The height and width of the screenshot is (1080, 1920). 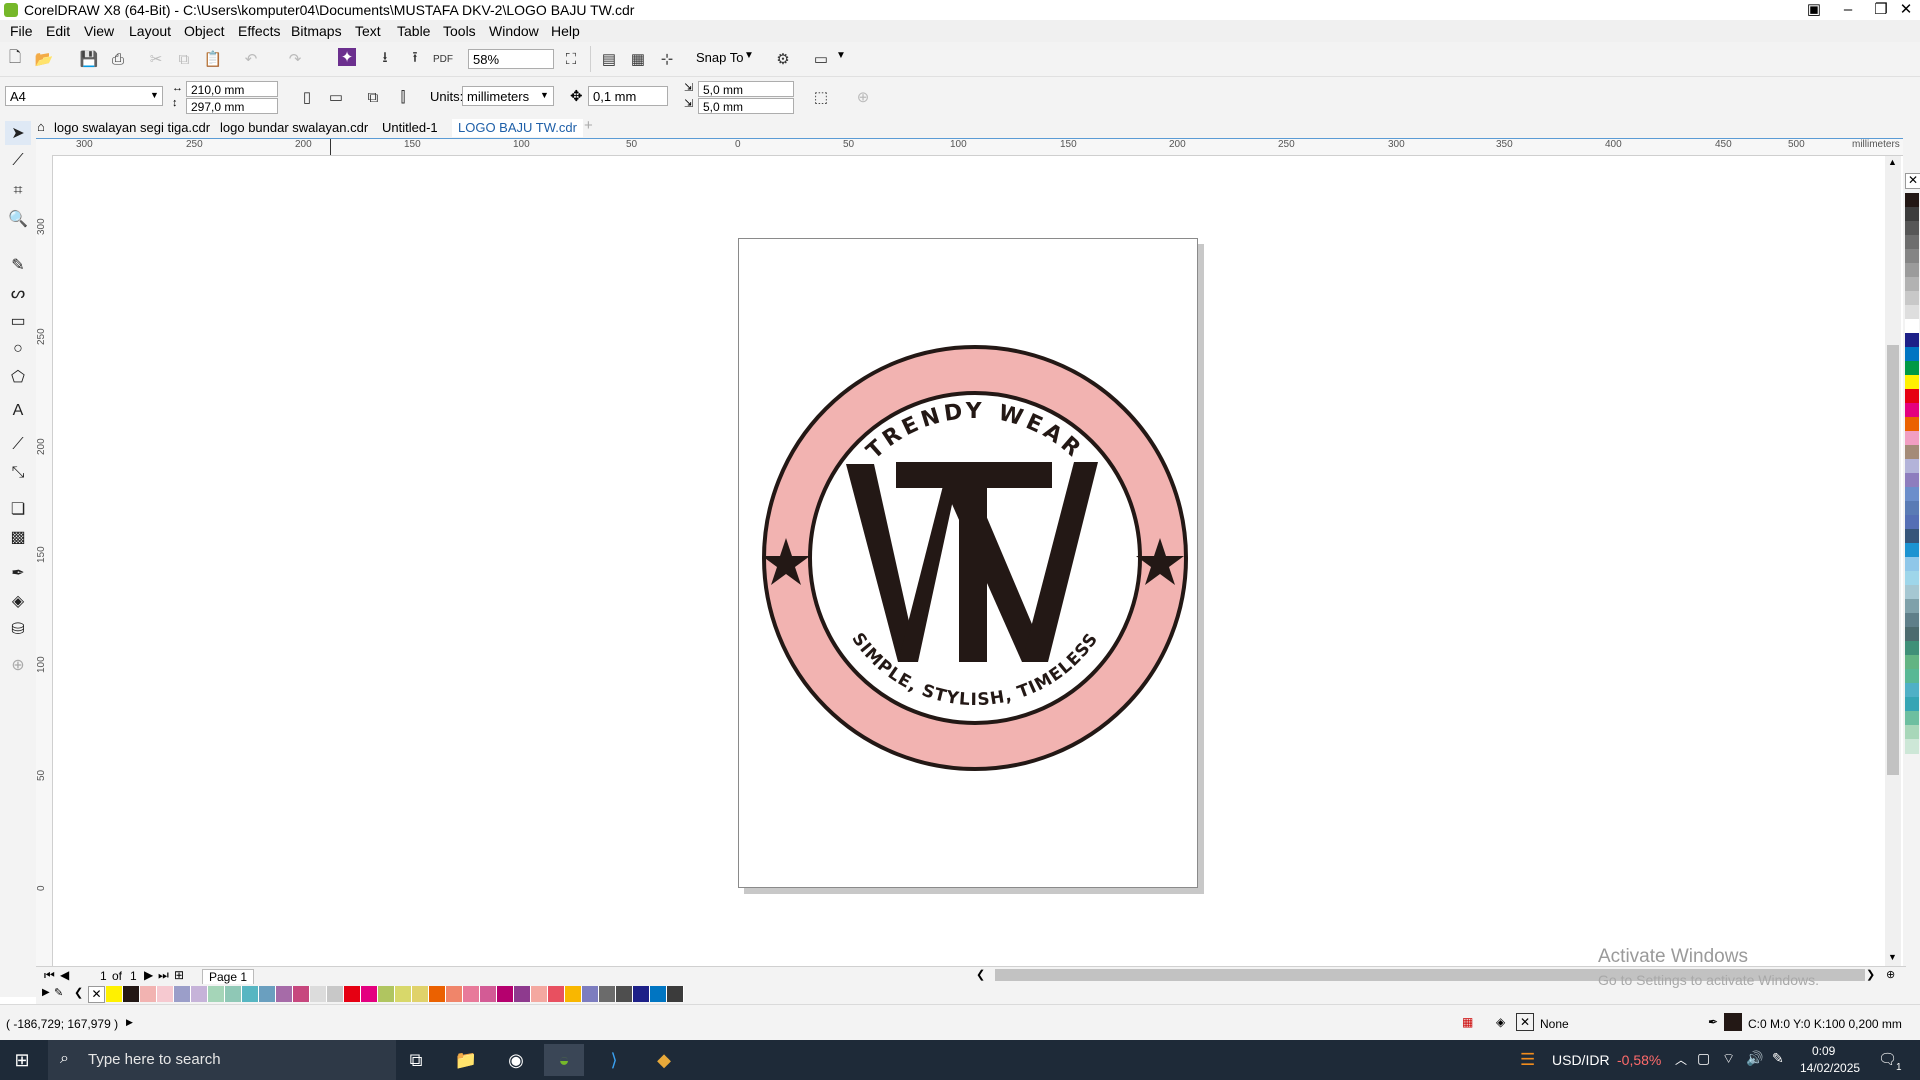 What do you see at coordinates (18, 191) in the screenshot?
I see `crop-tool-icon: ⌗` at bounding box center [18, 191].